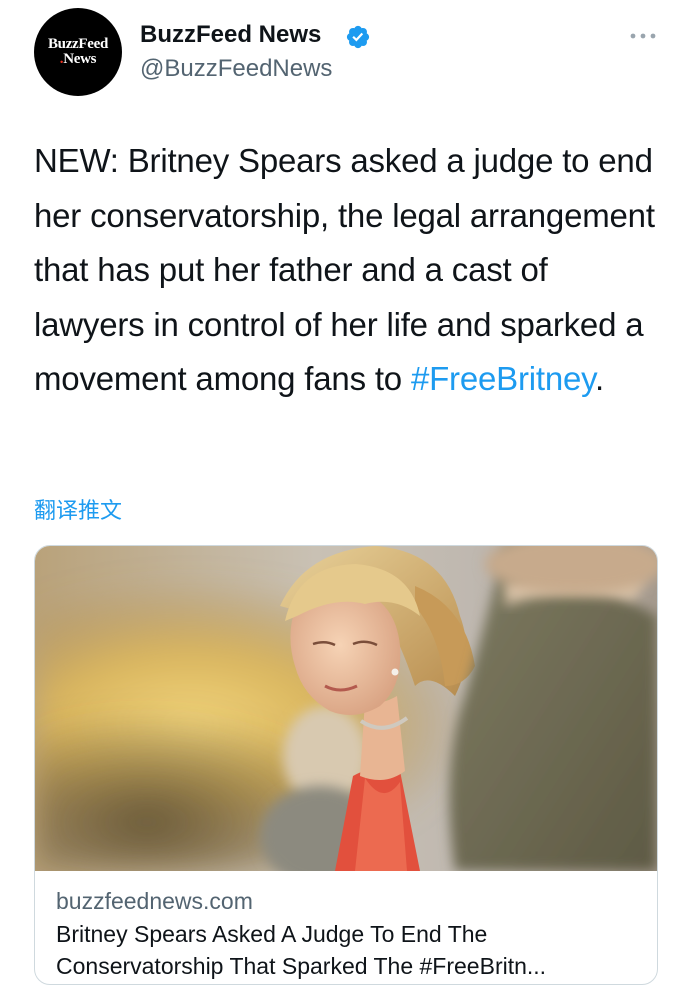  What do you see at coordinates (230, 35) in the screenshot?
I see `author-display-name: BuzzFeed News` at bounding box center [230, 35].